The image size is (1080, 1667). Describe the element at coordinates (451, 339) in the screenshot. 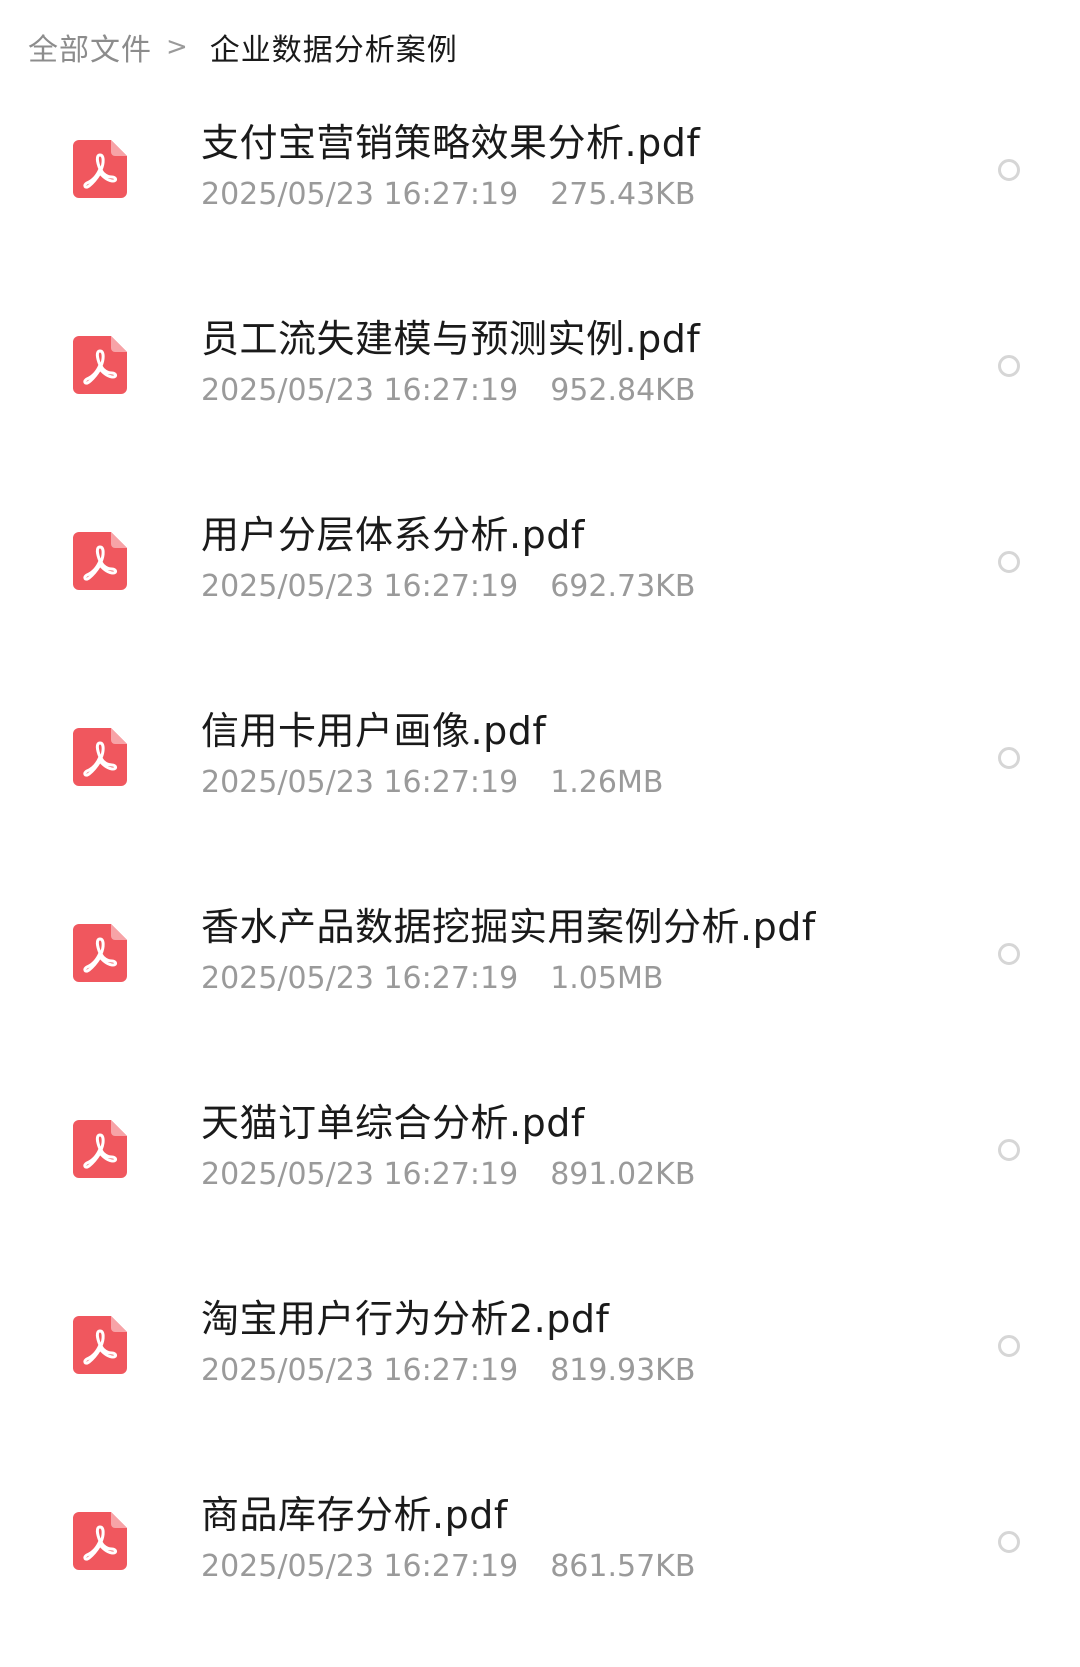

I see `file-name: 员工流失建模与预测实例.pdf` at that location.